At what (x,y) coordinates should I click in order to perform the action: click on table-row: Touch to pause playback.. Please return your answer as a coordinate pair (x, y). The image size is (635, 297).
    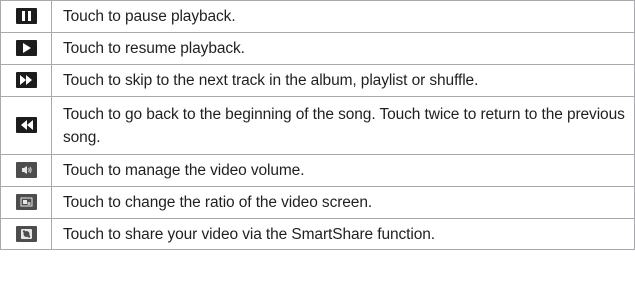
    Looking at the image, I should click on (317, 16).